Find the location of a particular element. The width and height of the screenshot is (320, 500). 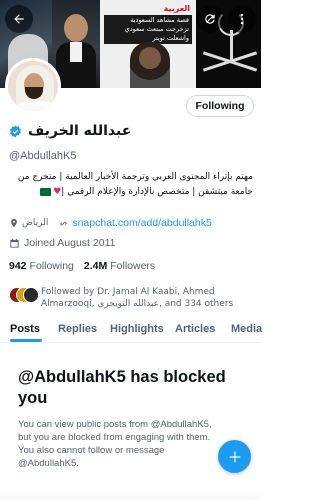

avatar is located at coordinates (33, 86).